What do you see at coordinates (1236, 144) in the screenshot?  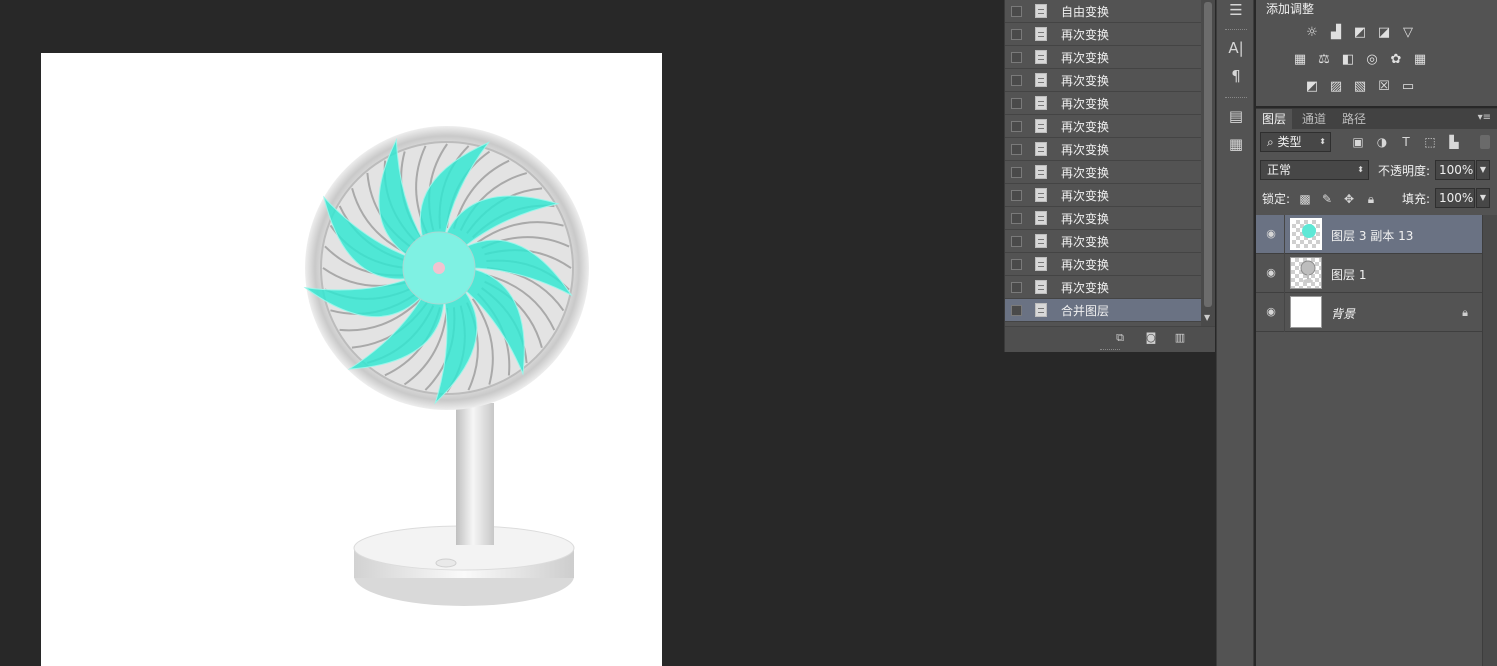 I see `paragraph-styles-icon: ▦` at bounding box center [1236, 144].